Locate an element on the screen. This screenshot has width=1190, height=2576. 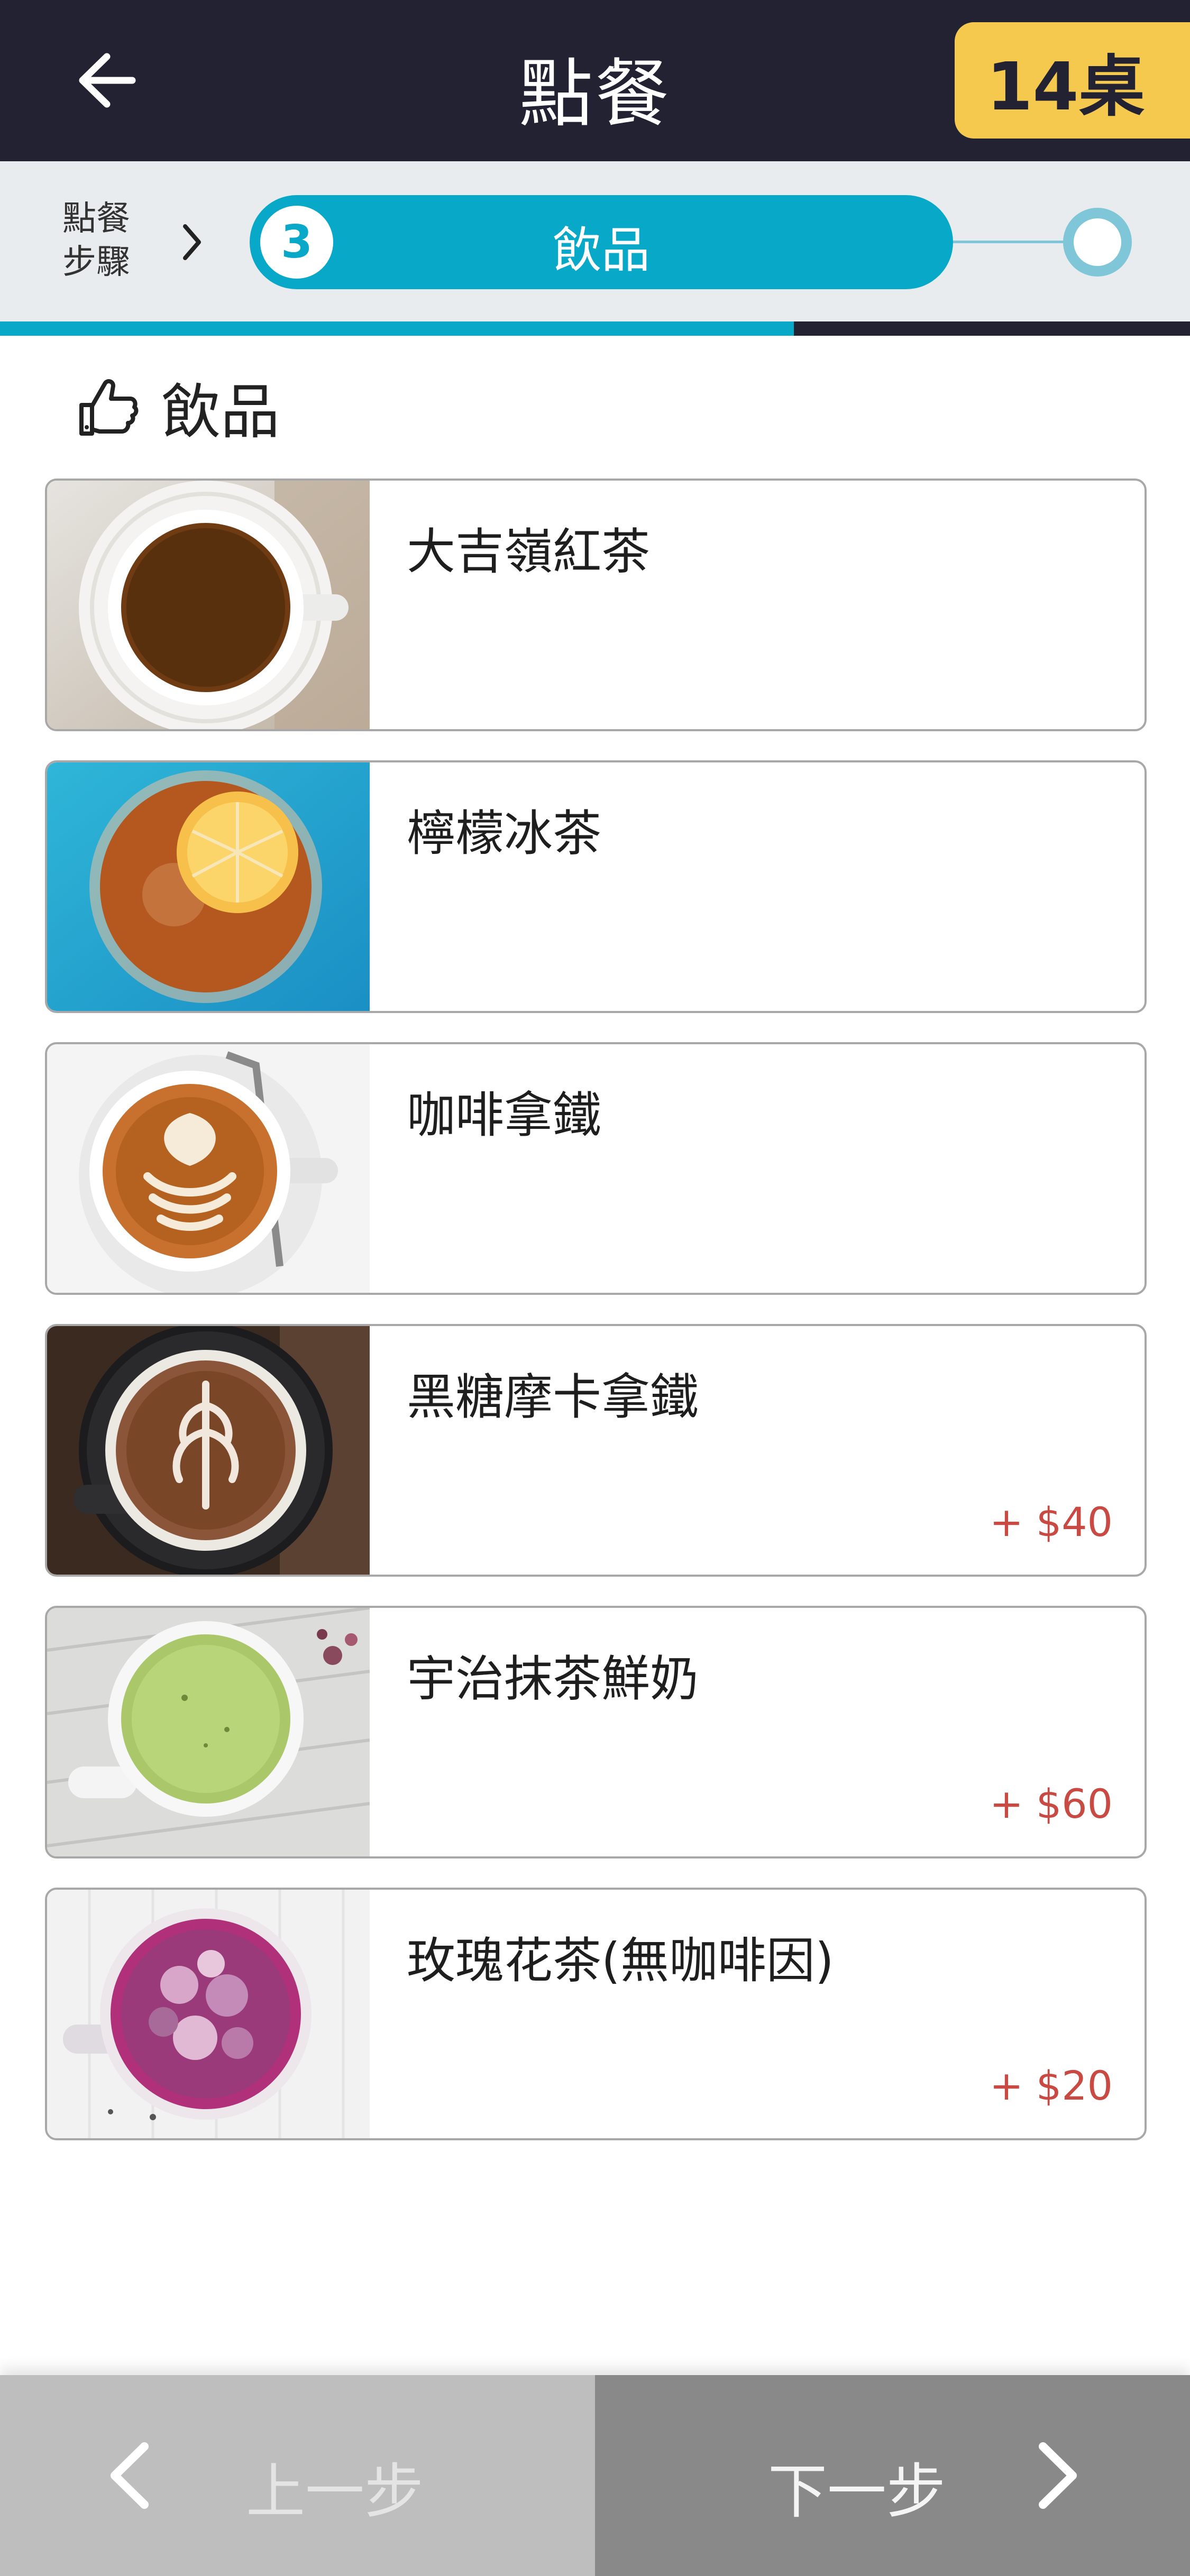
chevron-left-icon is located at coordinates (130, 2475).